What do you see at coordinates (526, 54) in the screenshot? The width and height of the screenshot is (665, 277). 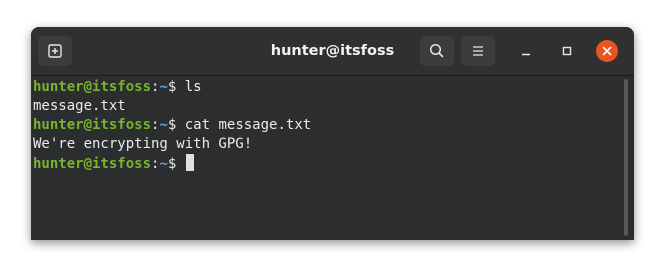 I see `minimize-icon` at bounding box center [526, 54].